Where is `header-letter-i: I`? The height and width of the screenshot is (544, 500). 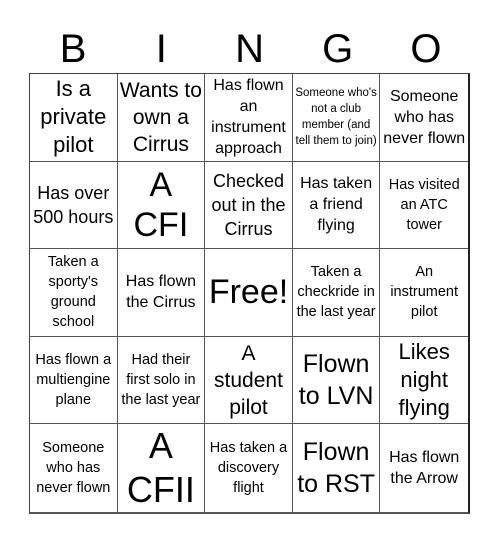 header-letter-i: I is located at coordinates (161, 49).